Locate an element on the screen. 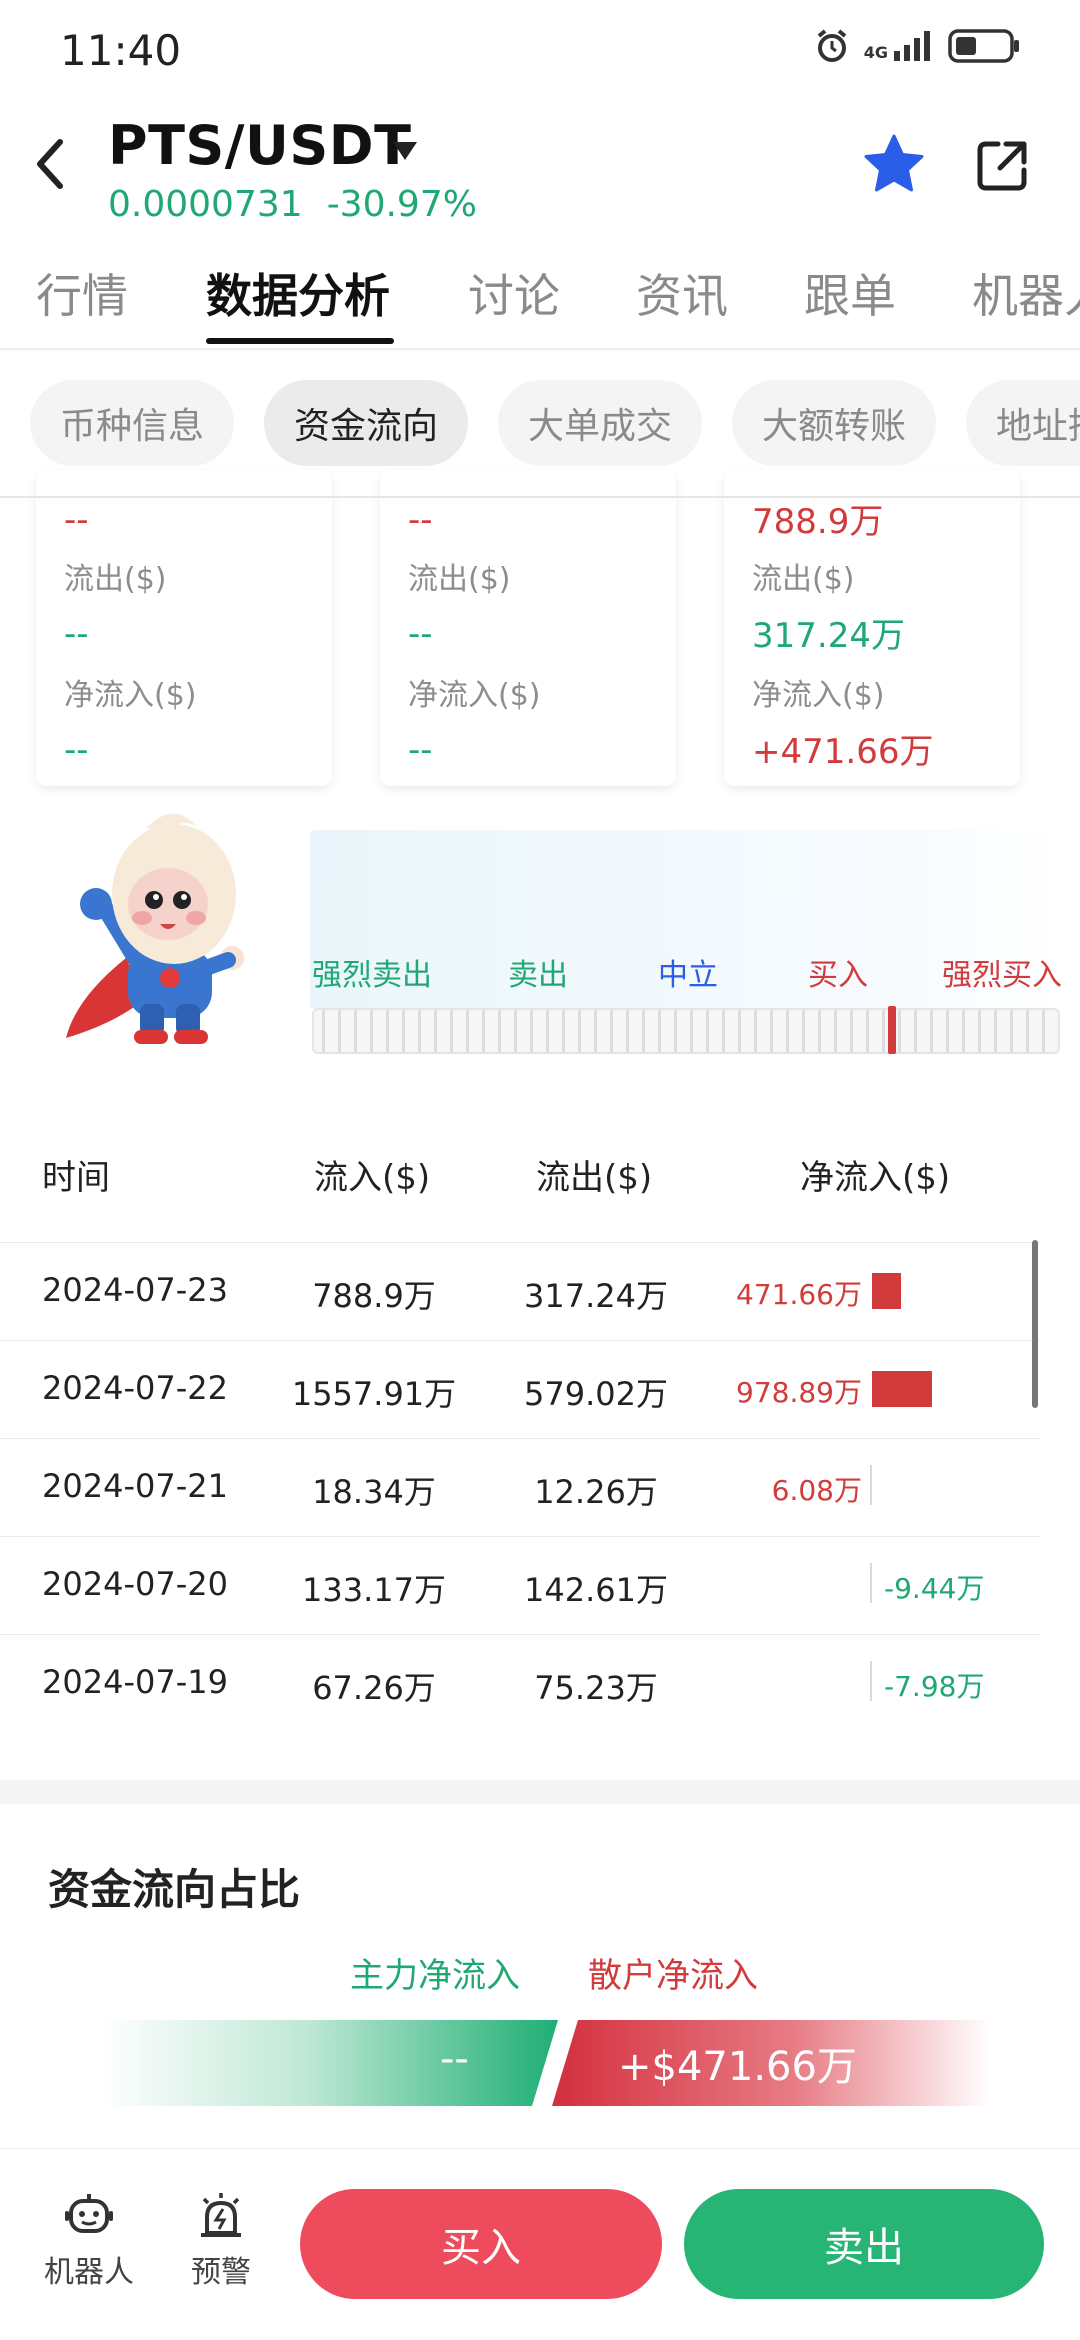 This screenshot has width=1080, height=2340. subtab-address-holdings: 地址持 is located at coordinates (1023, 423).